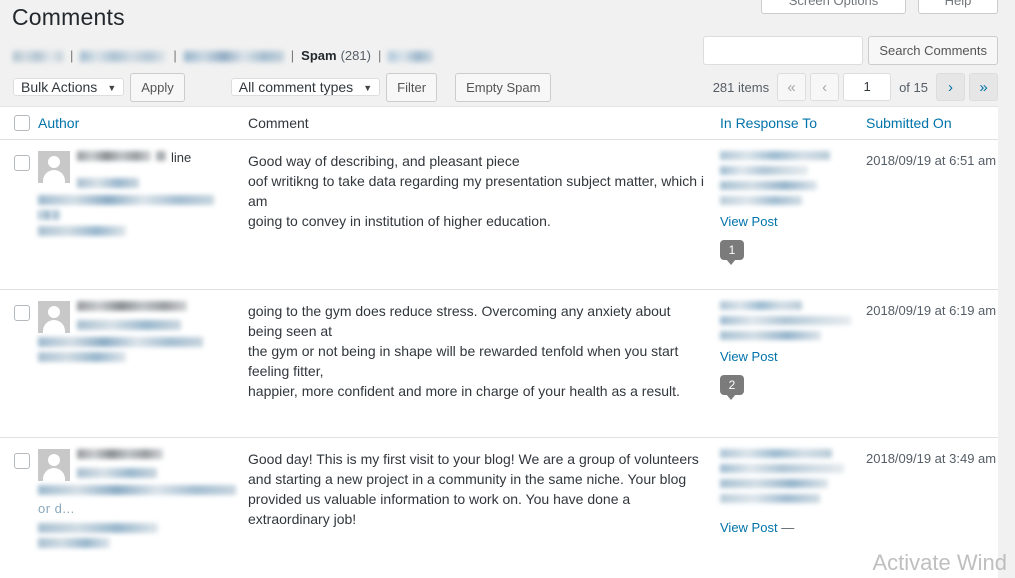 The image size is (1015, 578). Describe the element at coordinates (958, 7) in the screenshot. I see `help-button: Help` at that location.